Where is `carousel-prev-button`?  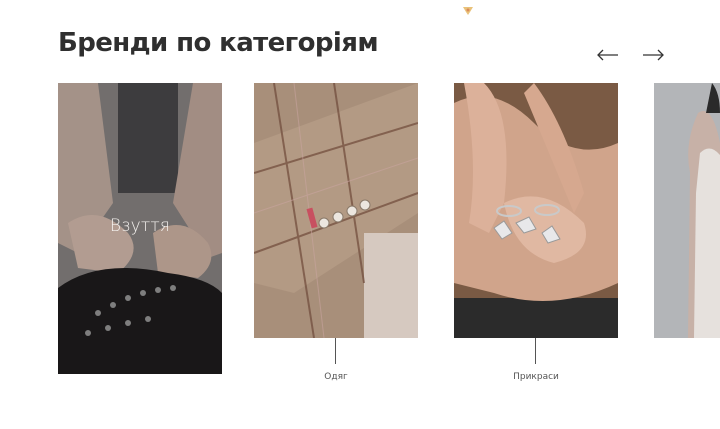
carousel-prev-button is located at coordinates (608, 55).